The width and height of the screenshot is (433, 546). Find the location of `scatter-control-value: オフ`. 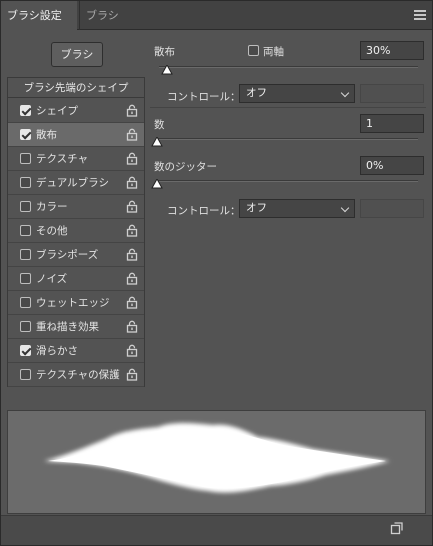

scatter-control-value: オフ is located at coordinates (256, 93).